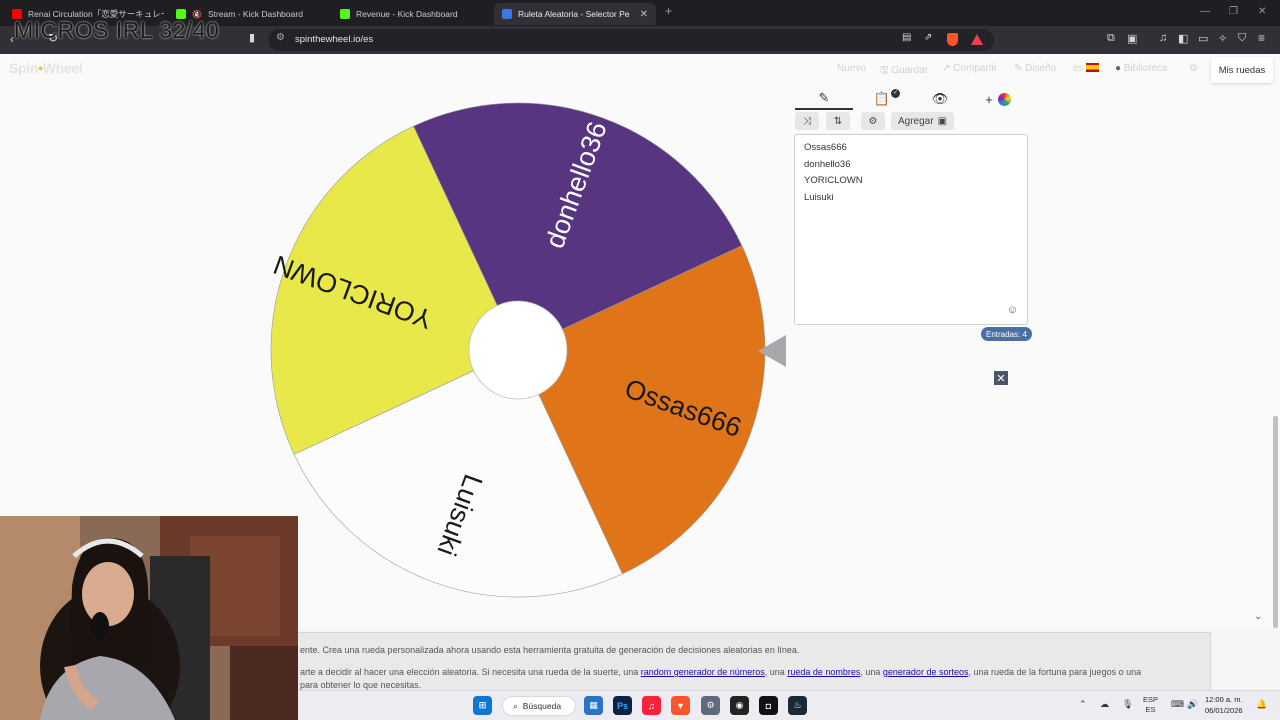 The width and height of the screenshot is (1280, 720). What do you see at coordinates (1083, 704) in the screenshot?
I see `chevron-up-icon: ⌃` at bounding box center [1083, 704].